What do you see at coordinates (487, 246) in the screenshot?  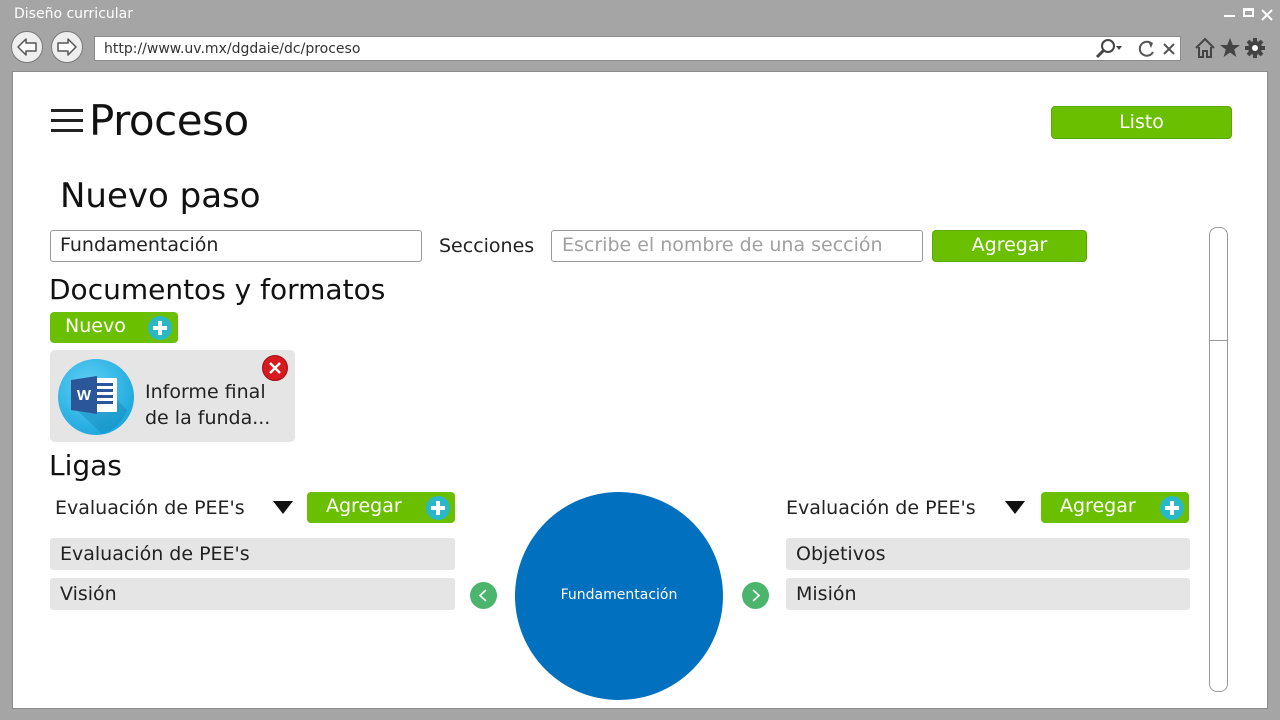 I see `sections-label: Secciones` at bounding box center [487, 246].